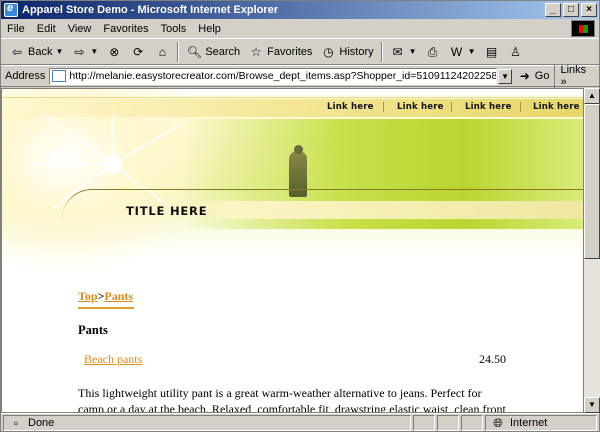 The height and width of the screenshot is (432, 600). Describe the element at coordinates (118, 296) in the screenshot. I see `breadcrumb-pants-link: Pants` at that location.